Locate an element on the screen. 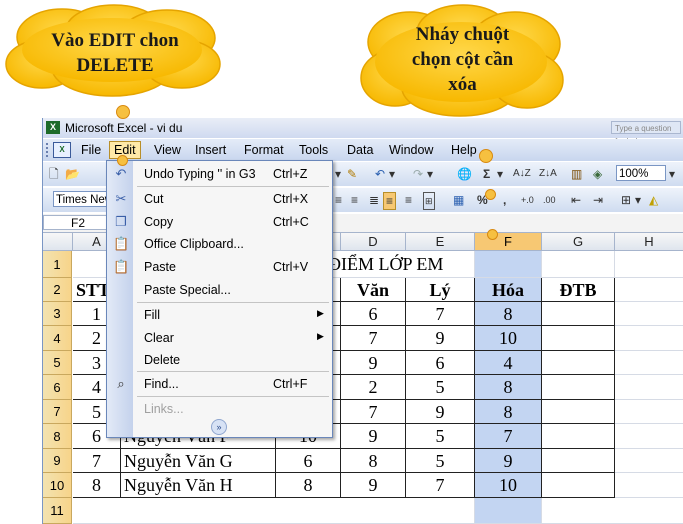 The height and width of the screenshot is (524, 683). menu-item-clear: Clear ▶ is located at coordinates (219, 338).